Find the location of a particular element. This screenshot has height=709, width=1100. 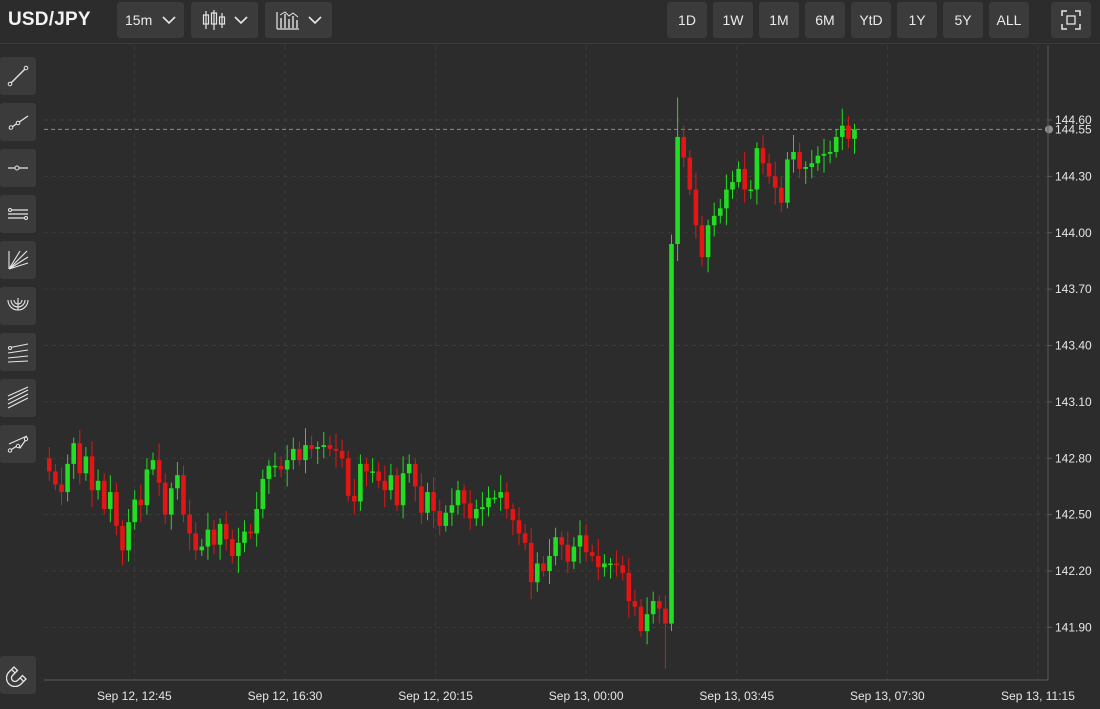

top-toolbar: USD/JPY 15m 1D 1W 1M 6M YtD 1Y 5Y ALL is located at coordinates (550, 22).